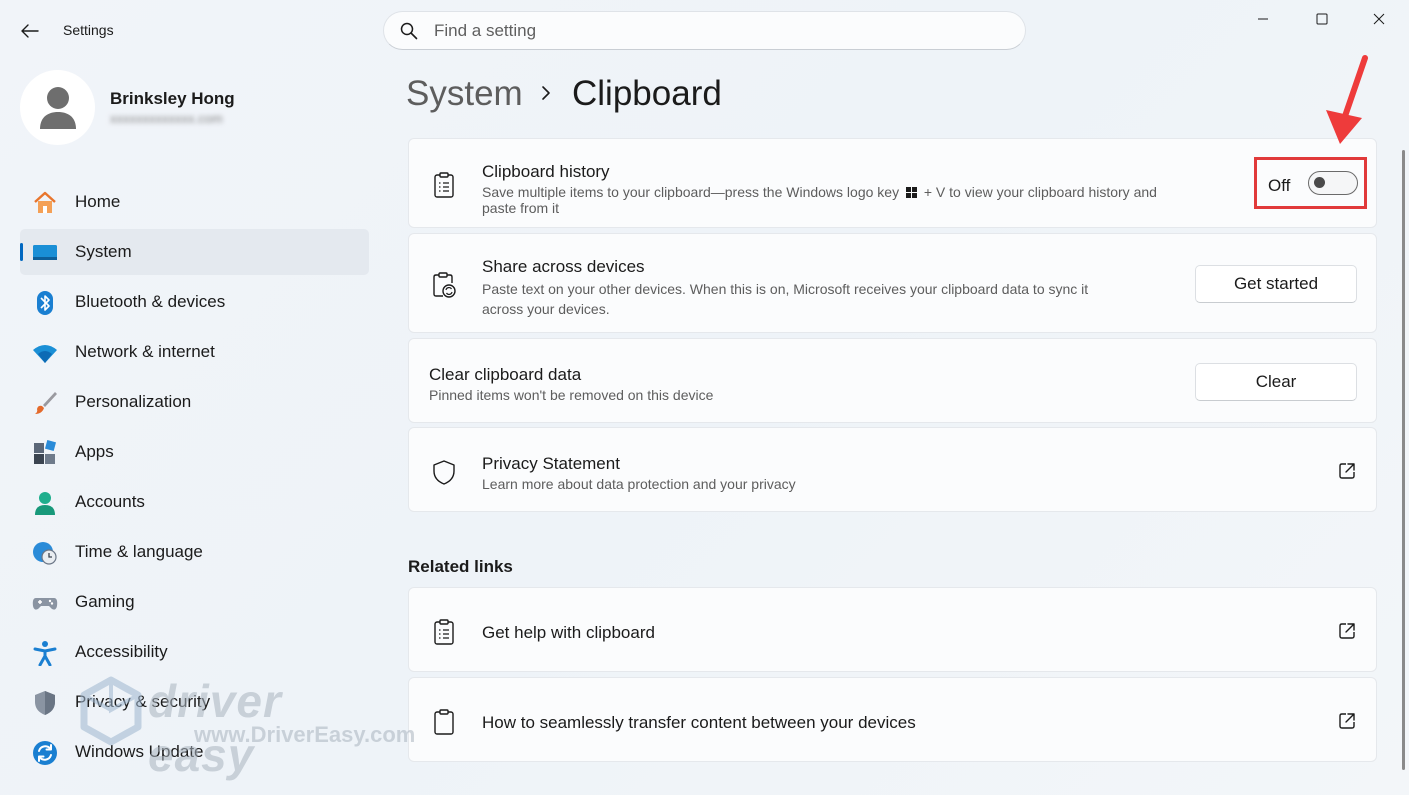 The image size is (1409, 795). I want to click on clear-button: Clear, so click(1276, 382).